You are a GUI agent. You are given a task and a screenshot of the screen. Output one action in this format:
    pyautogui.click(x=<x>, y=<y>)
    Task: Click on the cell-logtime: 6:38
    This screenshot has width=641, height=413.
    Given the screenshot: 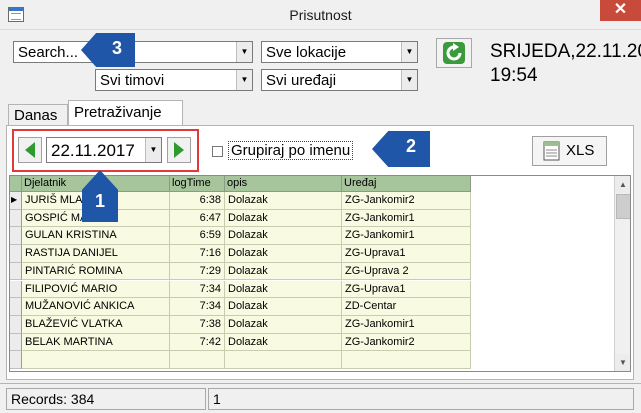 What is the action you would take?
    pyautogui.click(x=197, y=201)
    